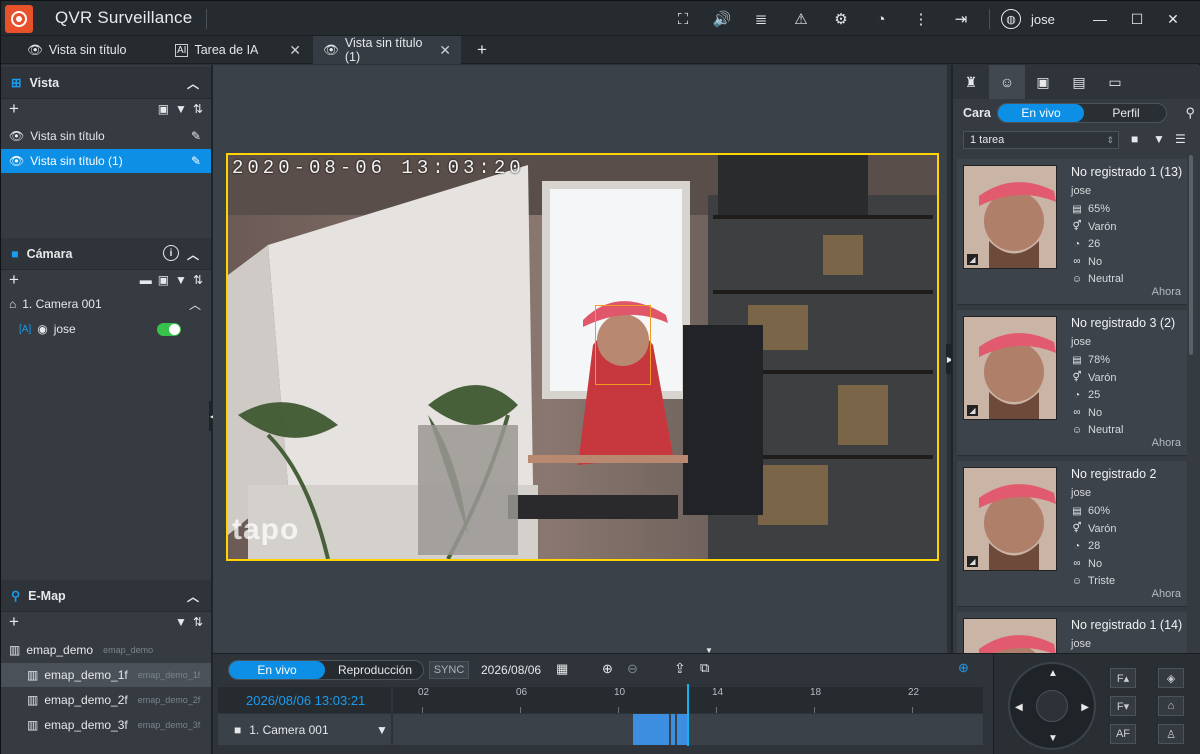 This screenshot has width=1200, height=754. What do you see at coordinates (171, 253) in the screenshot?
I see `info-icon: i` at bounding box center [171, 253].